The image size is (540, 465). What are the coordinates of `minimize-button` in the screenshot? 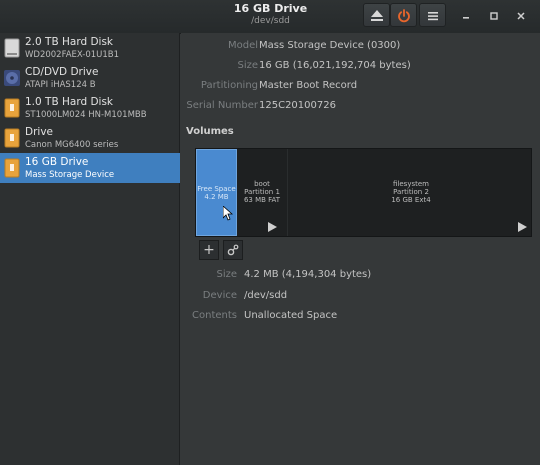 It's located at (466, 16).